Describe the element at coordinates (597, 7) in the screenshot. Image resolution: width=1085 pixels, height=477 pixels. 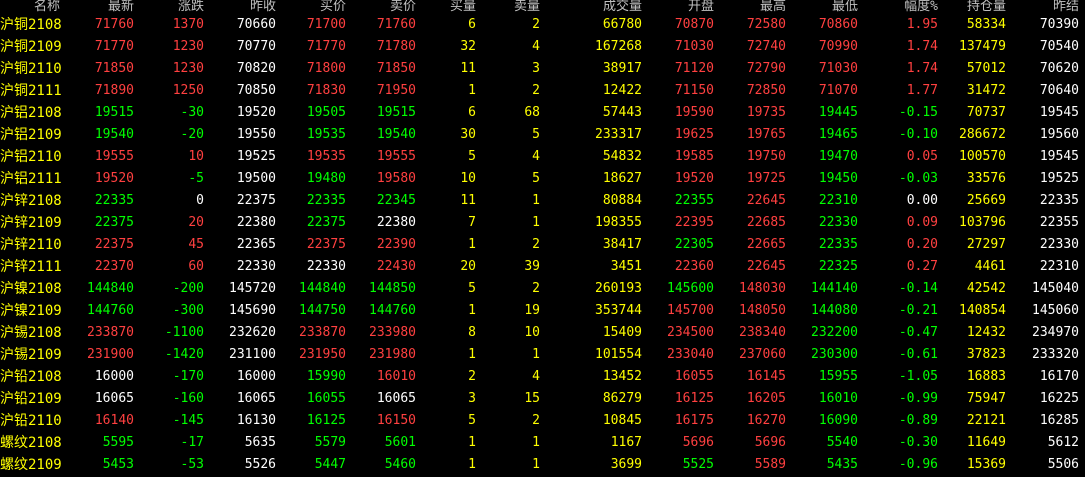
I see `column-header-volume: 成交量` at that location.